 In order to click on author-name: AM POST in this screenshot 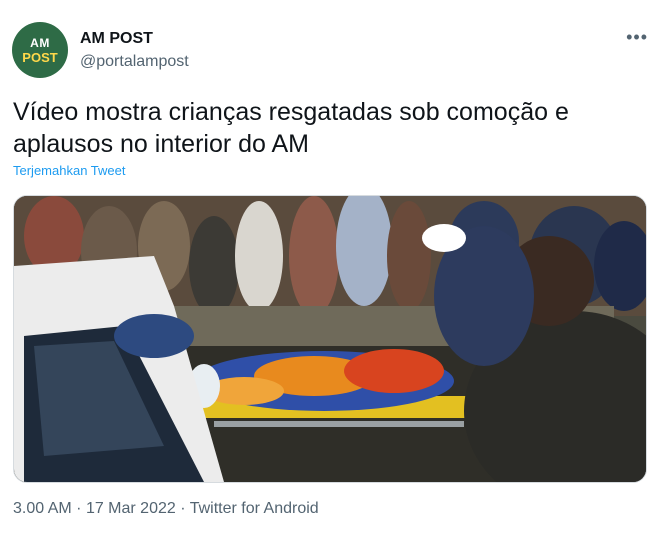, I will do `click(116, 39)`.